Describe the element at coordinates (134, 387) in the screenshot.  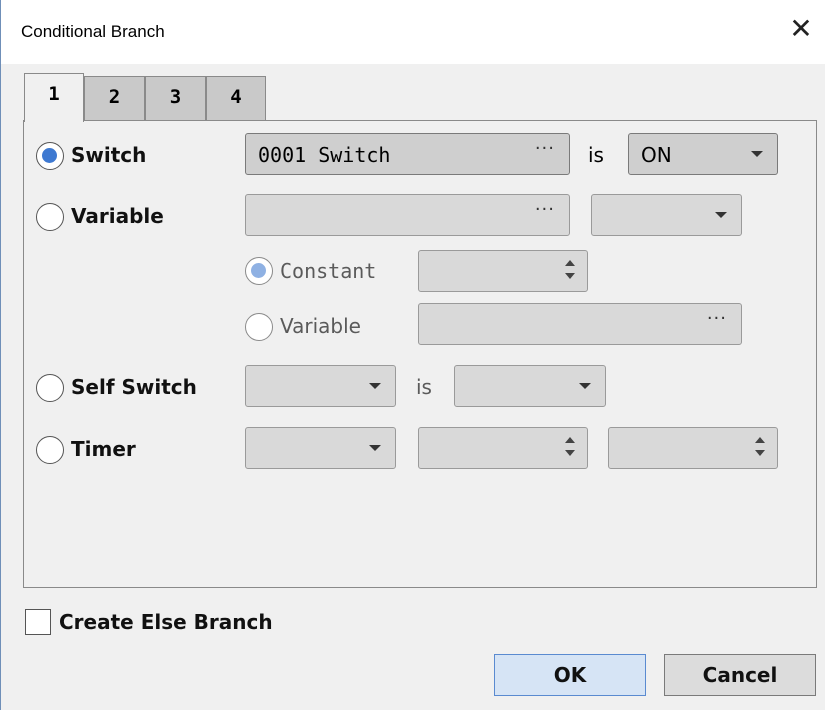
I see `self-switch-label: Self Switch` at that location.